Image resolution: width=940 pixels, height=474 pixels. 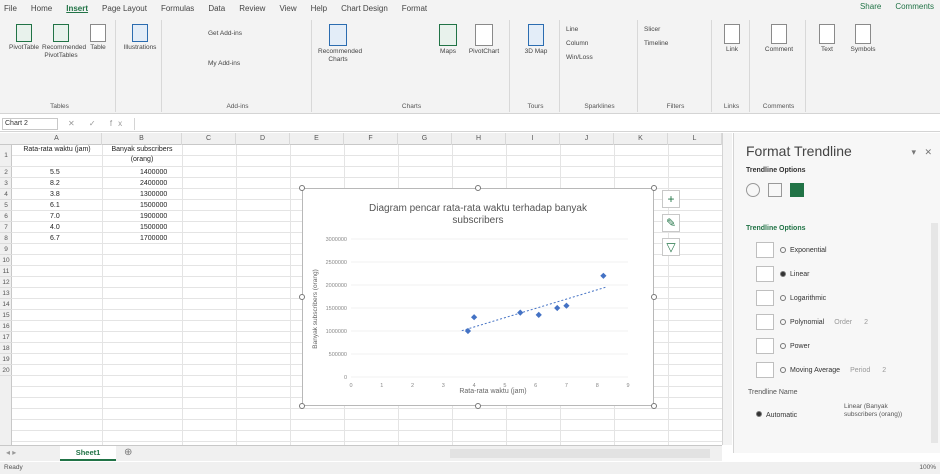 I want to click on sparkline-line-button: Line, so click(x=596, y=30).